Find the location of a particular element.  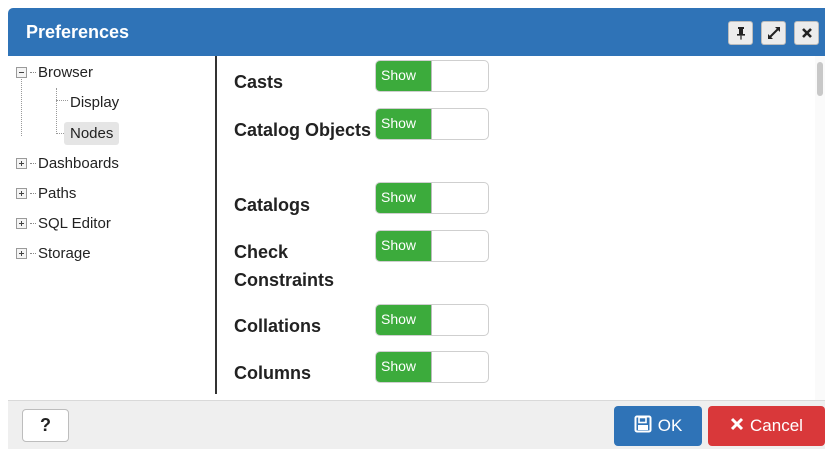

ok-label: OK is located at coordinates (670, 425).